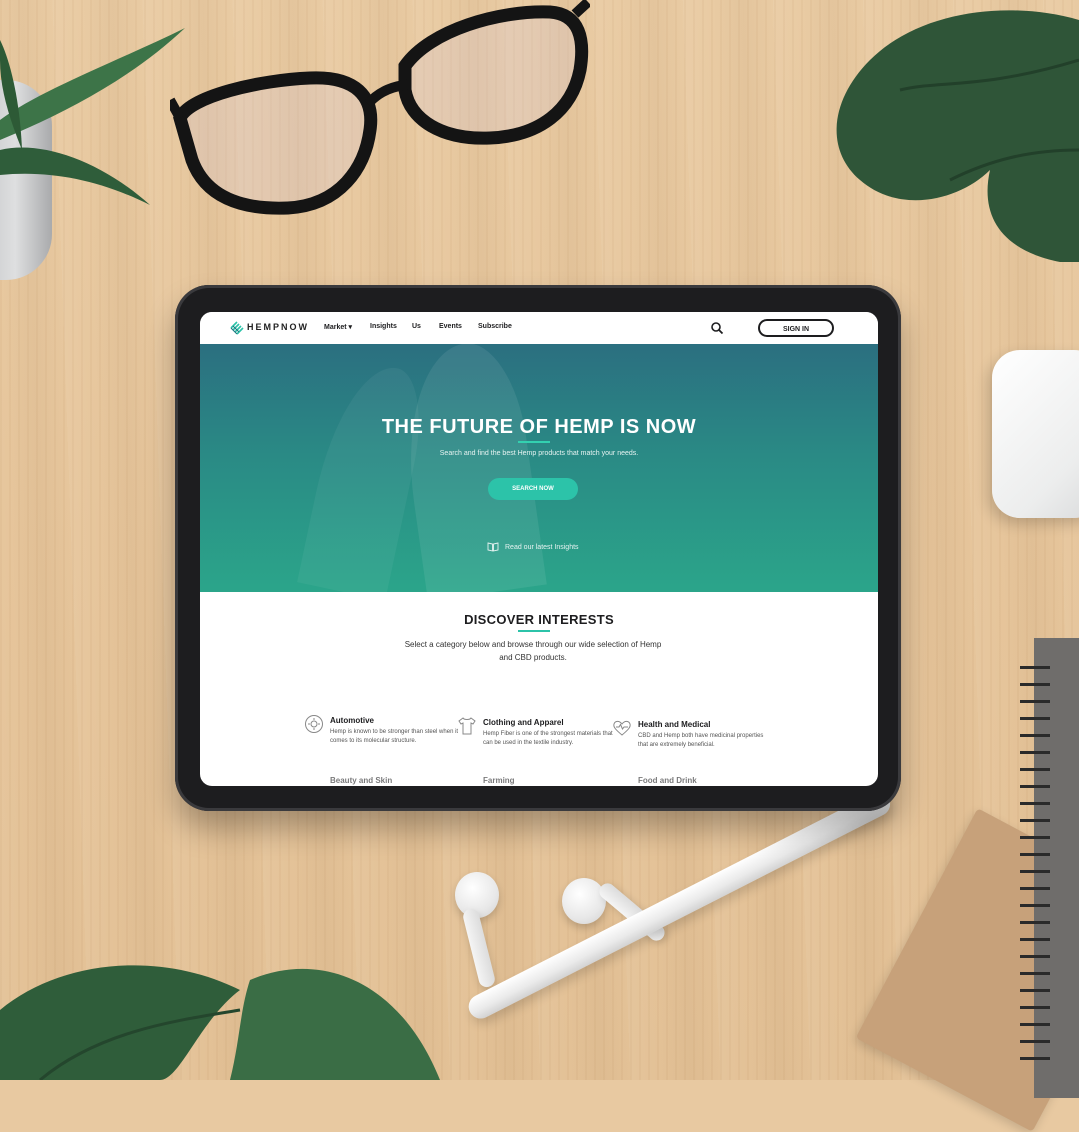  Describe the element at coordinates (539, 427) in the screenshot. I see `hero-title: THE FUTURE OF HEMP IS NOW` at that location.